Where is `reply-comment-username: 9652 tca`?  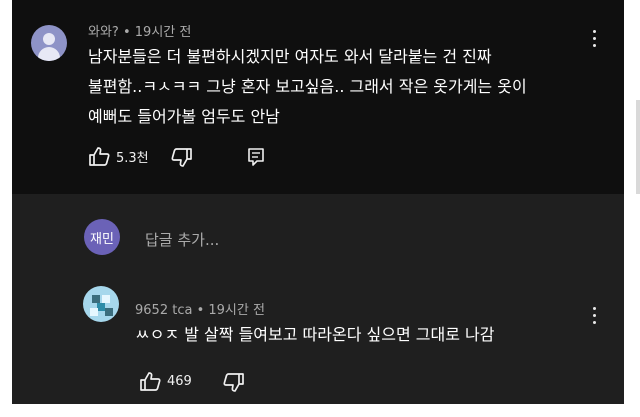 reply-comment-username: 9652 tca is located at coordinates (163, 310).